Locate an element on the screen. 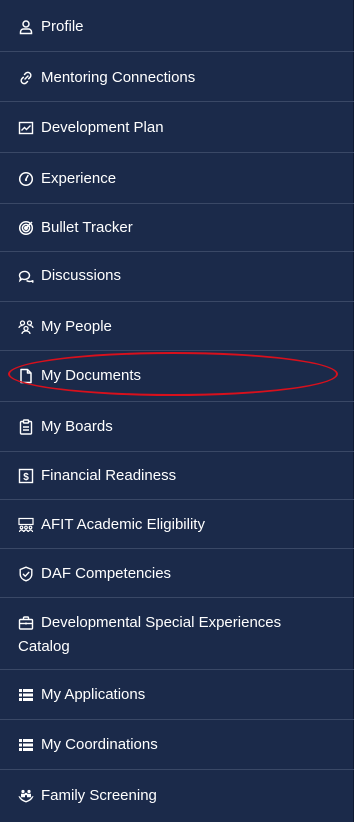 The width and height of the screenshot is (354, 822). people-icon is located at coordinates (26, 327).